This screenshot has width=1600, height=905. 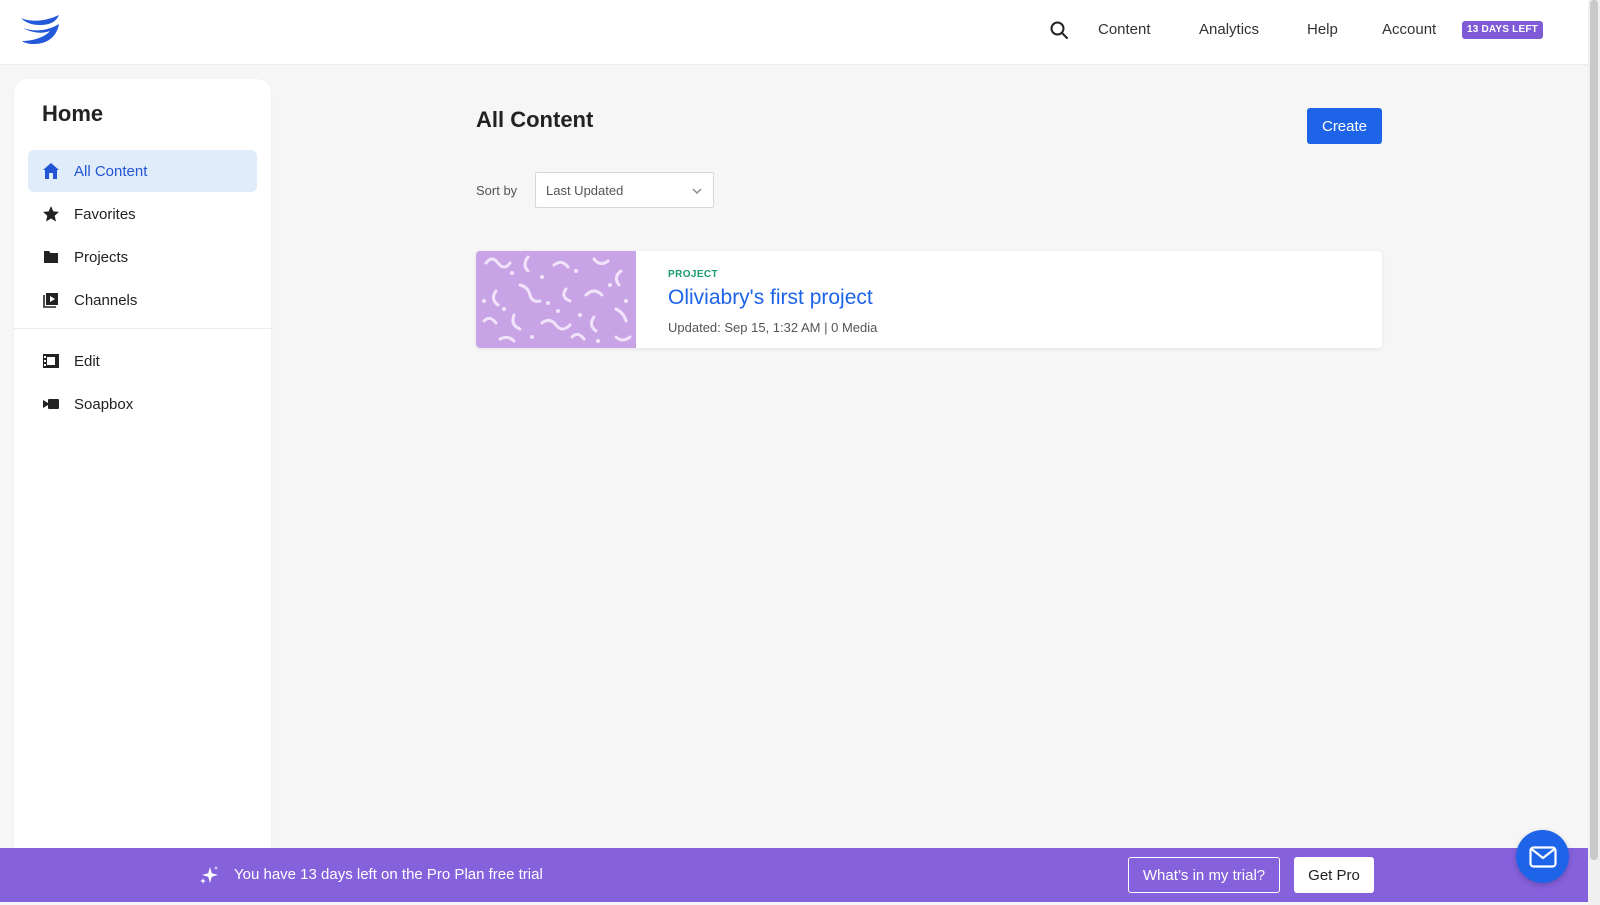 What do you see at coordinates (51, 214) in the screenshot?
I see `star-icon` at bounding box center [51, 214].